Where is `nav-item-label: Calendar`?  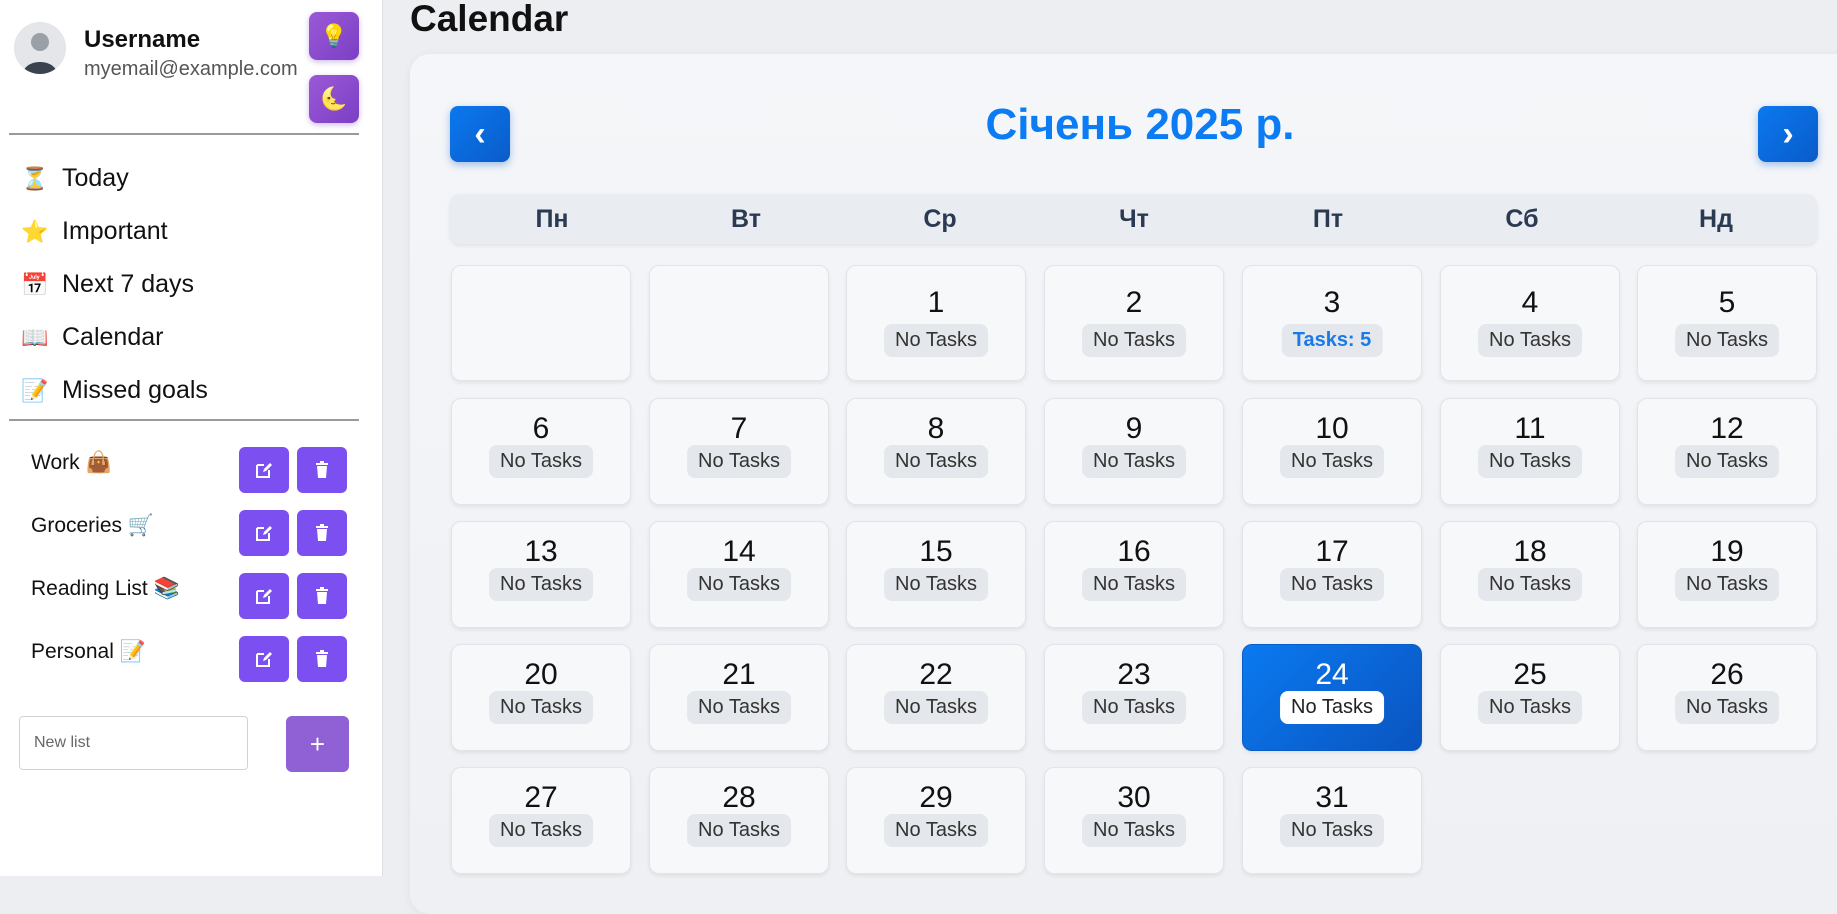 nav-item-label: Calendar is located at coordinates (113, 337).